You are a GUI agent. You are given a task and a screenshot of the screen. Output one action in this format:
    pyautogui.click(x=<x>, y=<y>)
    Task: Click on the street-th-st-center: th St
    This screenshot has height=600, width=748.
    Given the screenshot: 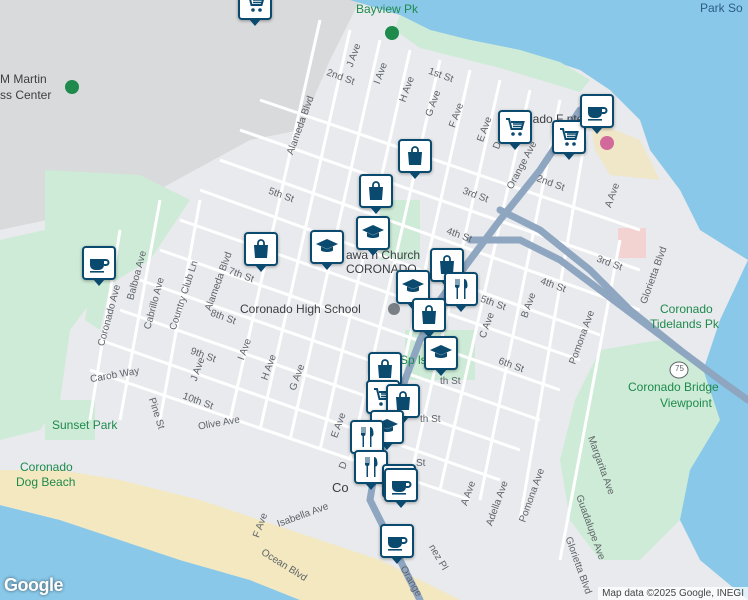 What is the action you would take?
    pyautogui.click(x=450, y=381)
    